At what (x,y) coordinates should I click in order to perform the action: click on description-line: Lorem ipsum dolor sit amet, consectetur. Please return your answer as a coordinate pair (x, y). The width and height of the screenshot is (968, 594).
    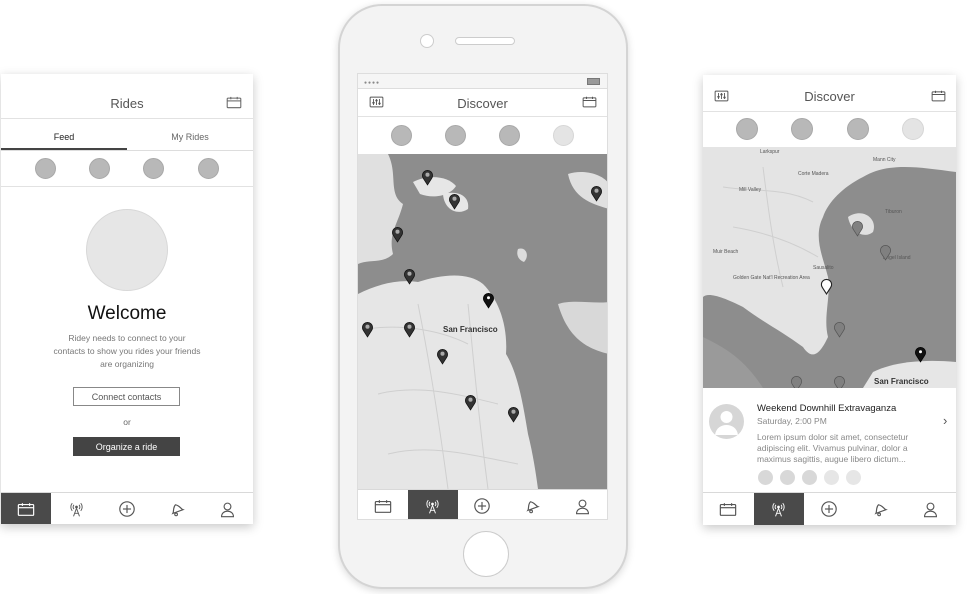
    Looking at the image, I should click on (833, 437).